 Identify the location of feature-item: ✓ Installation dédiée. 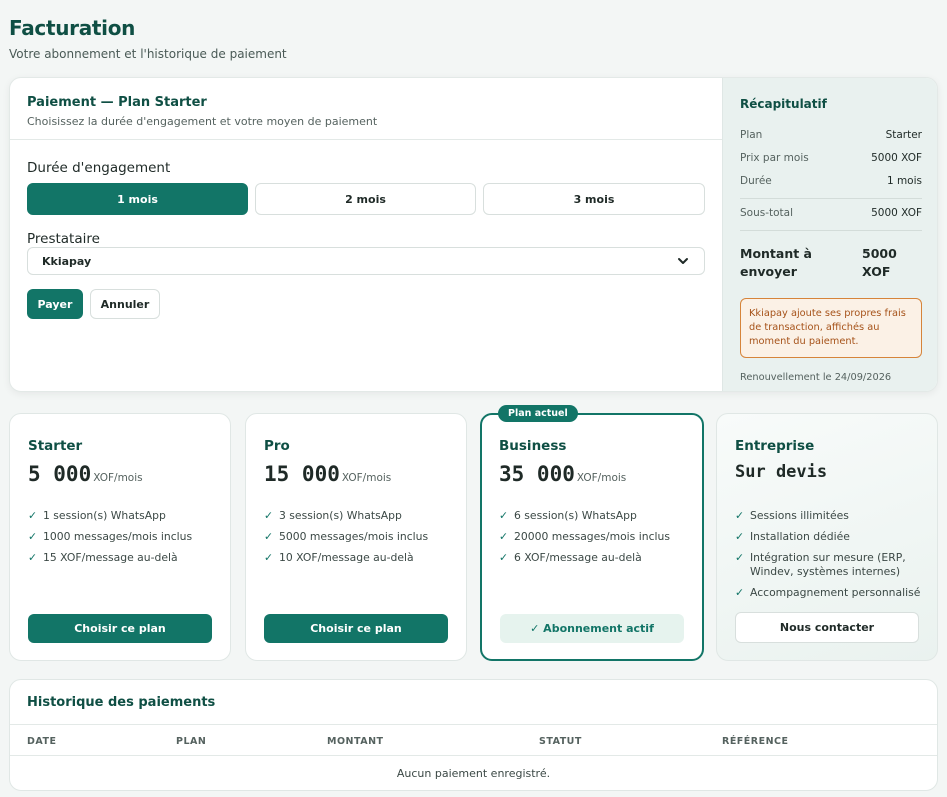
(792, 536).